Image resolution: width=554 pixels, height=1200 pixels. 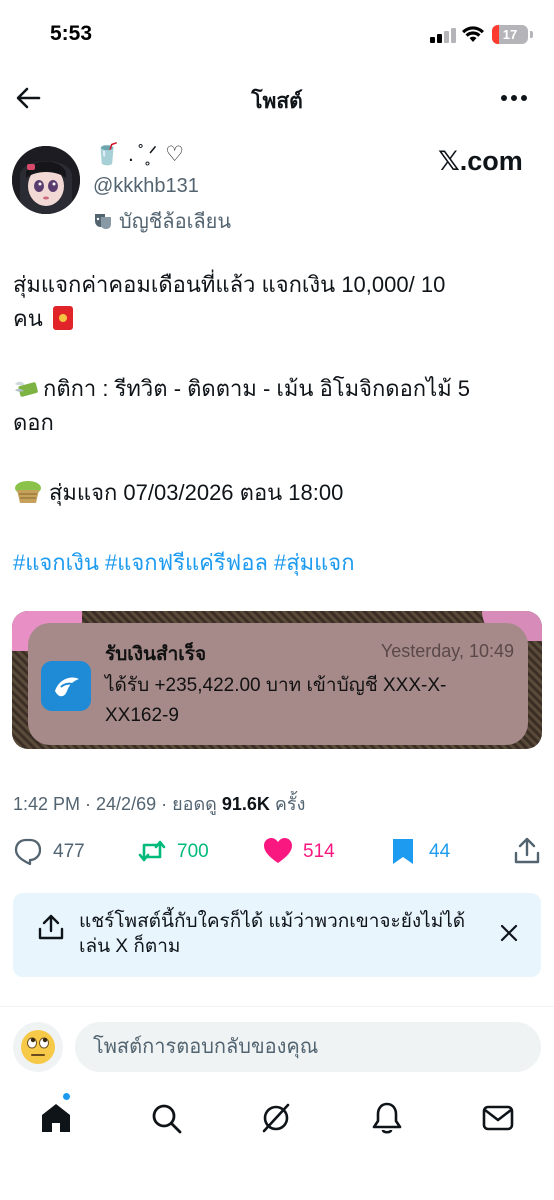 I want to click on reply-icon, so click(x=28, y=852).